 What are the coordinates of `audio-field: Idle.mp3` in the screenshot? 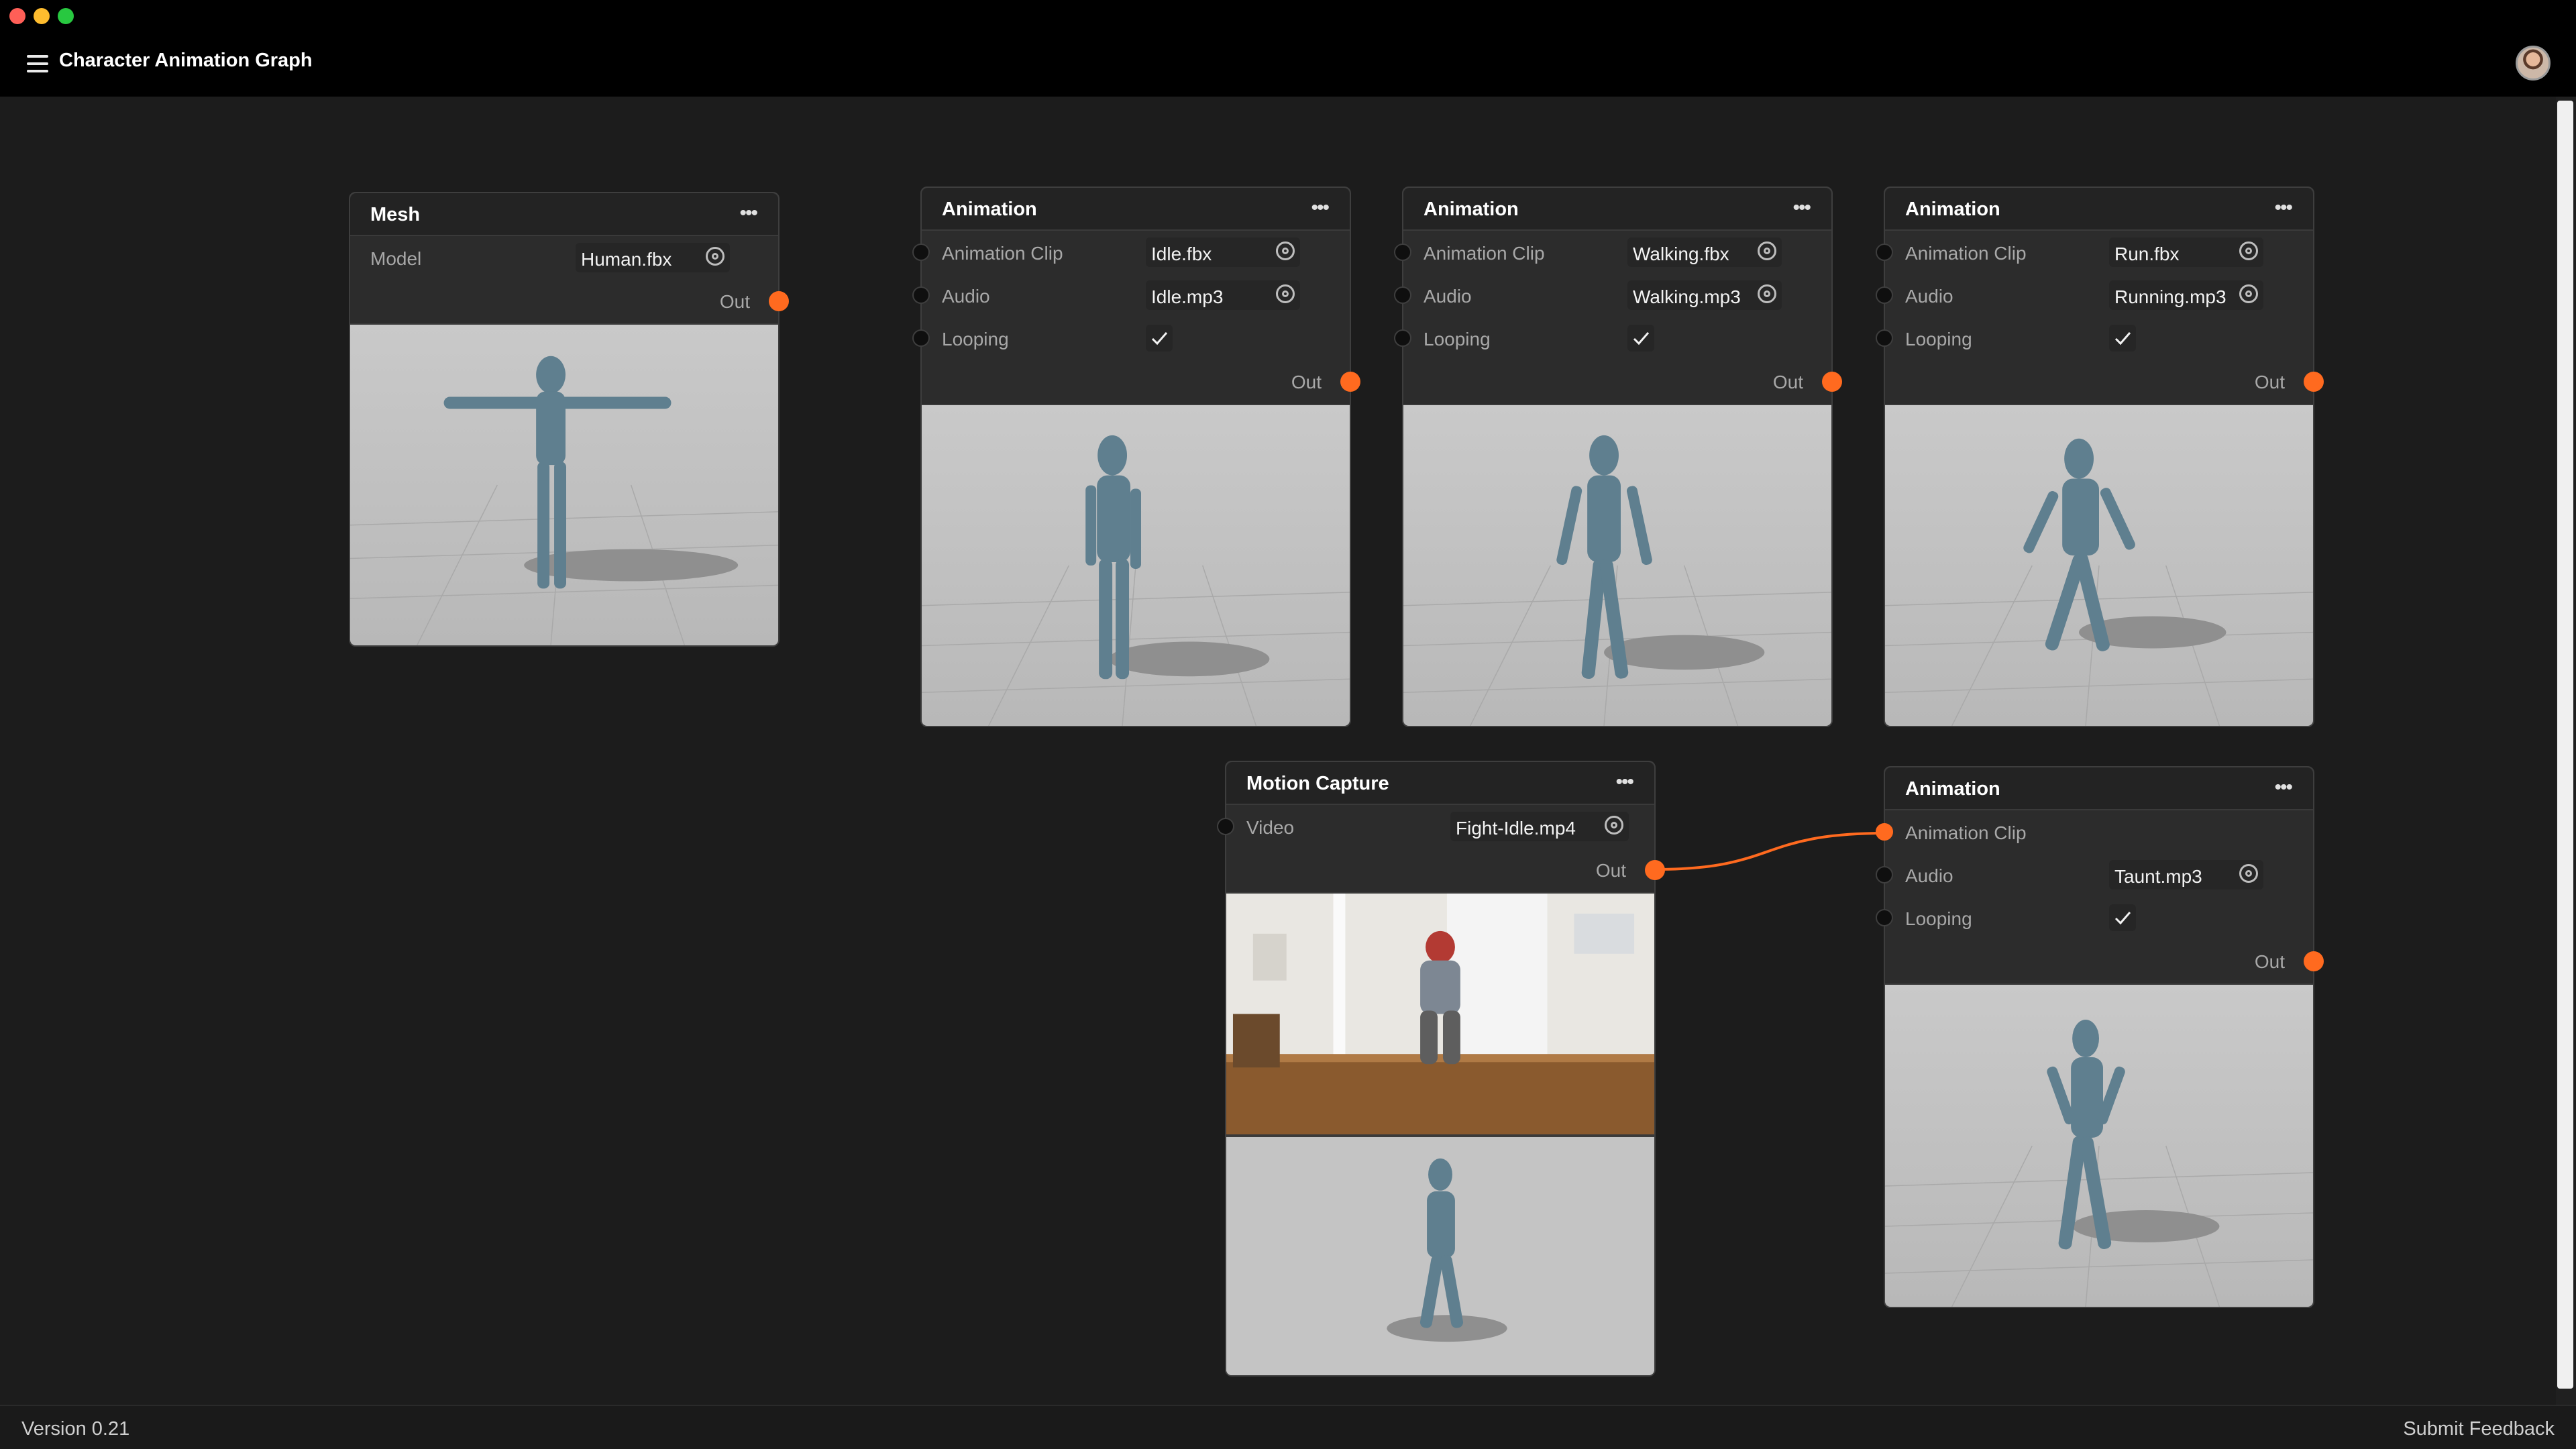 It's located at (1223, 295).